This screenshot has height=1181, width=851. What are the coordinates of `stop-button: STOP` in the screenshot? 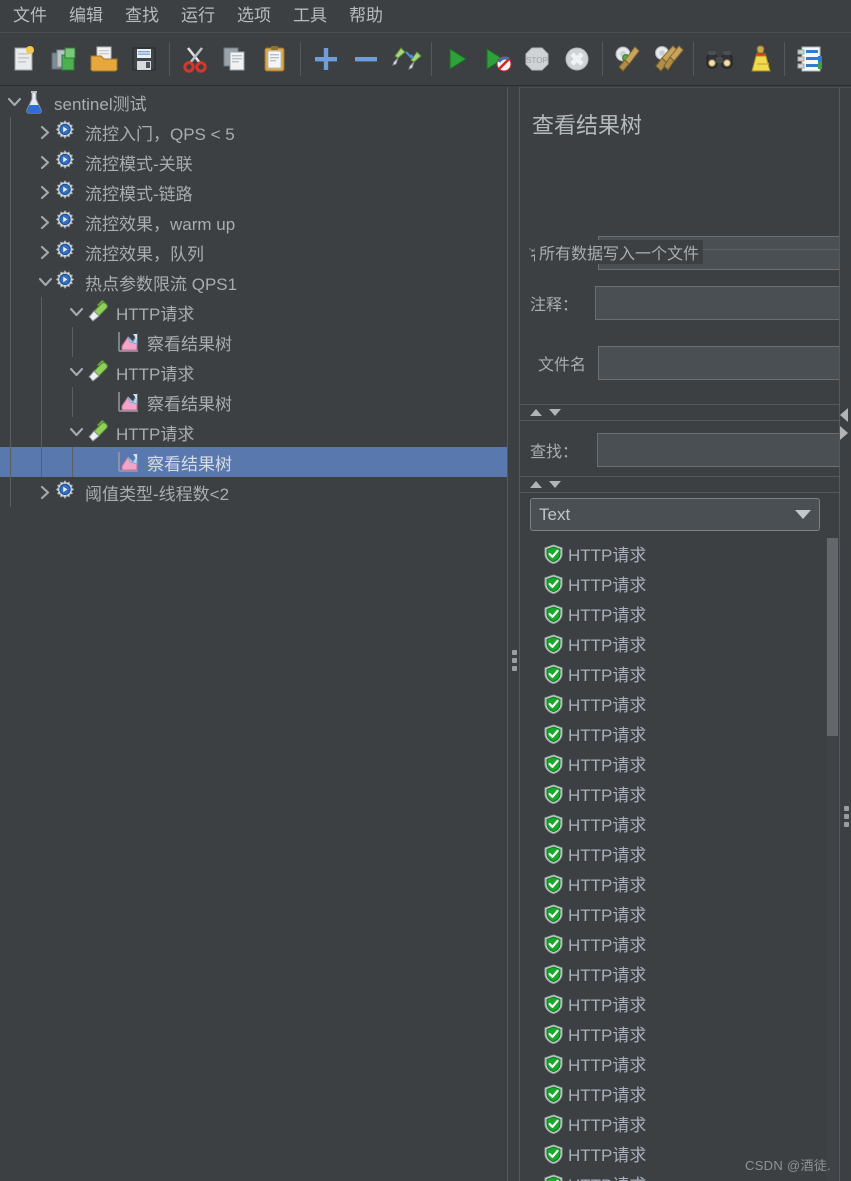 It's located at (537, 59).